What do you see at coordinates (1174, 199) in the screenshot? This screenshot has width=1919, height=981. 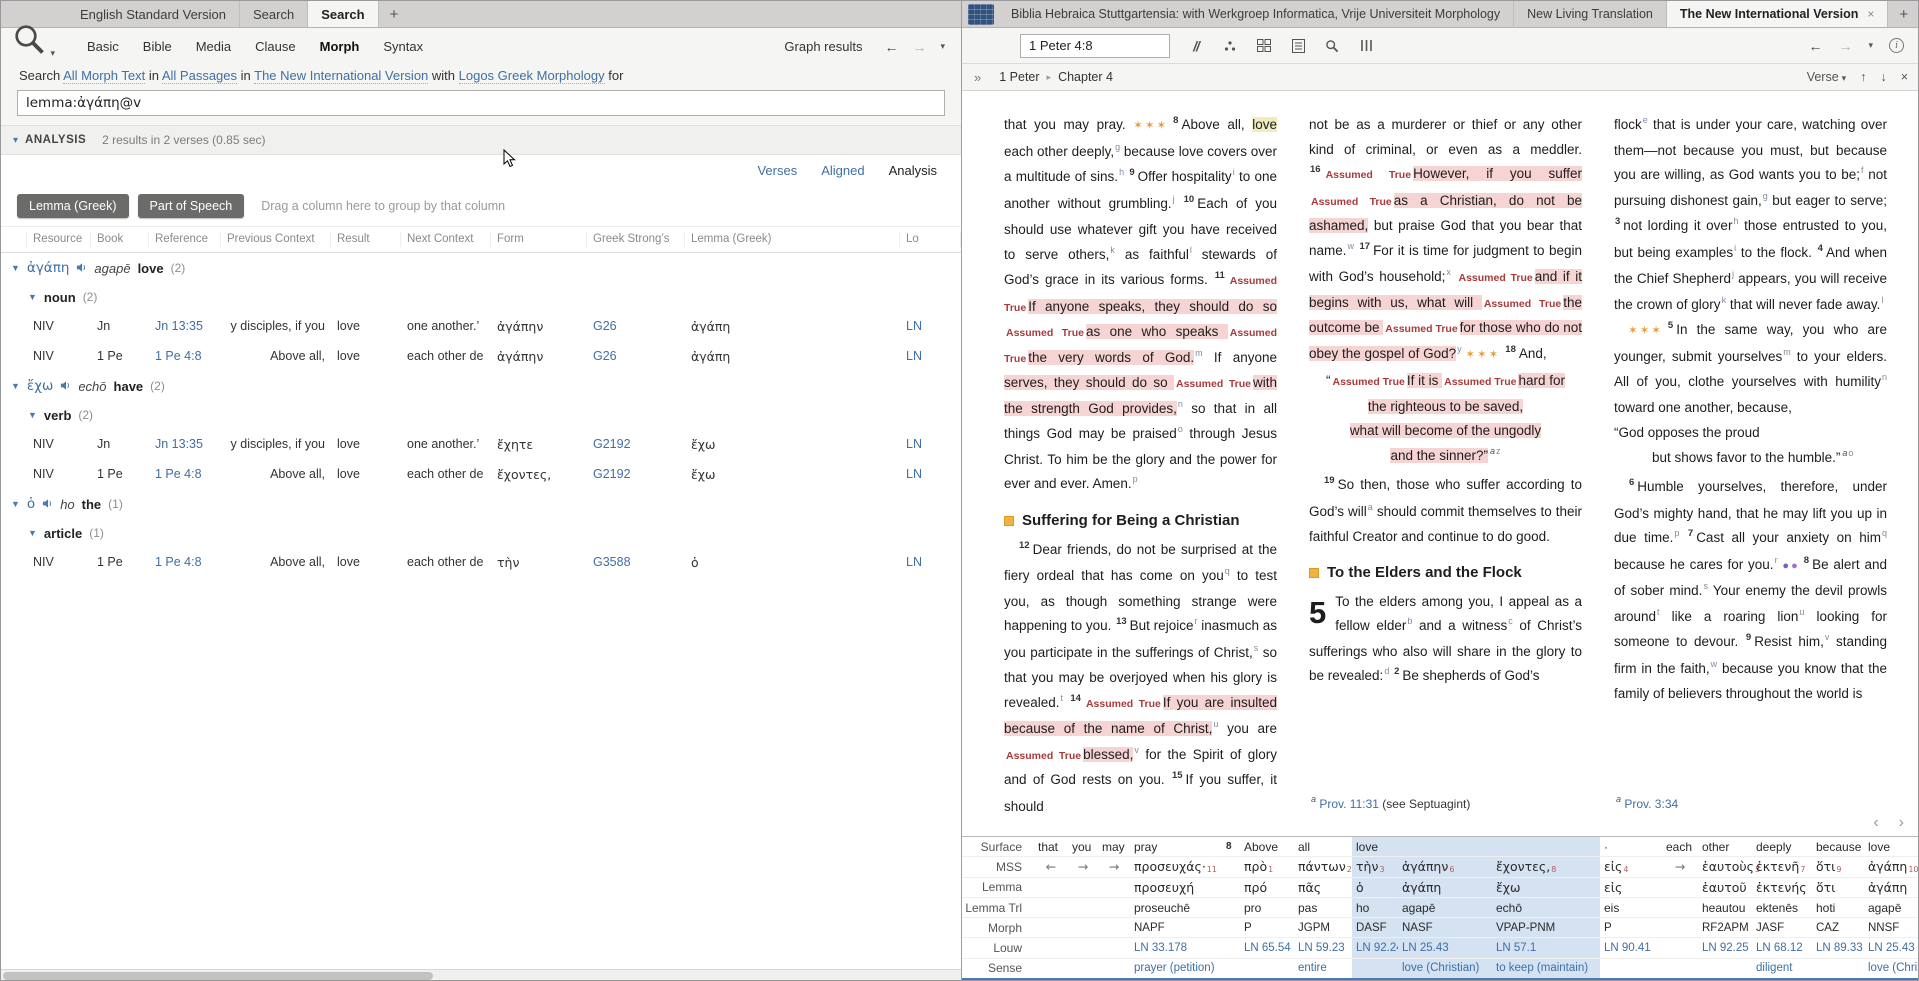 I see `crossref-letter: j` at bounding box center [1174, 199].